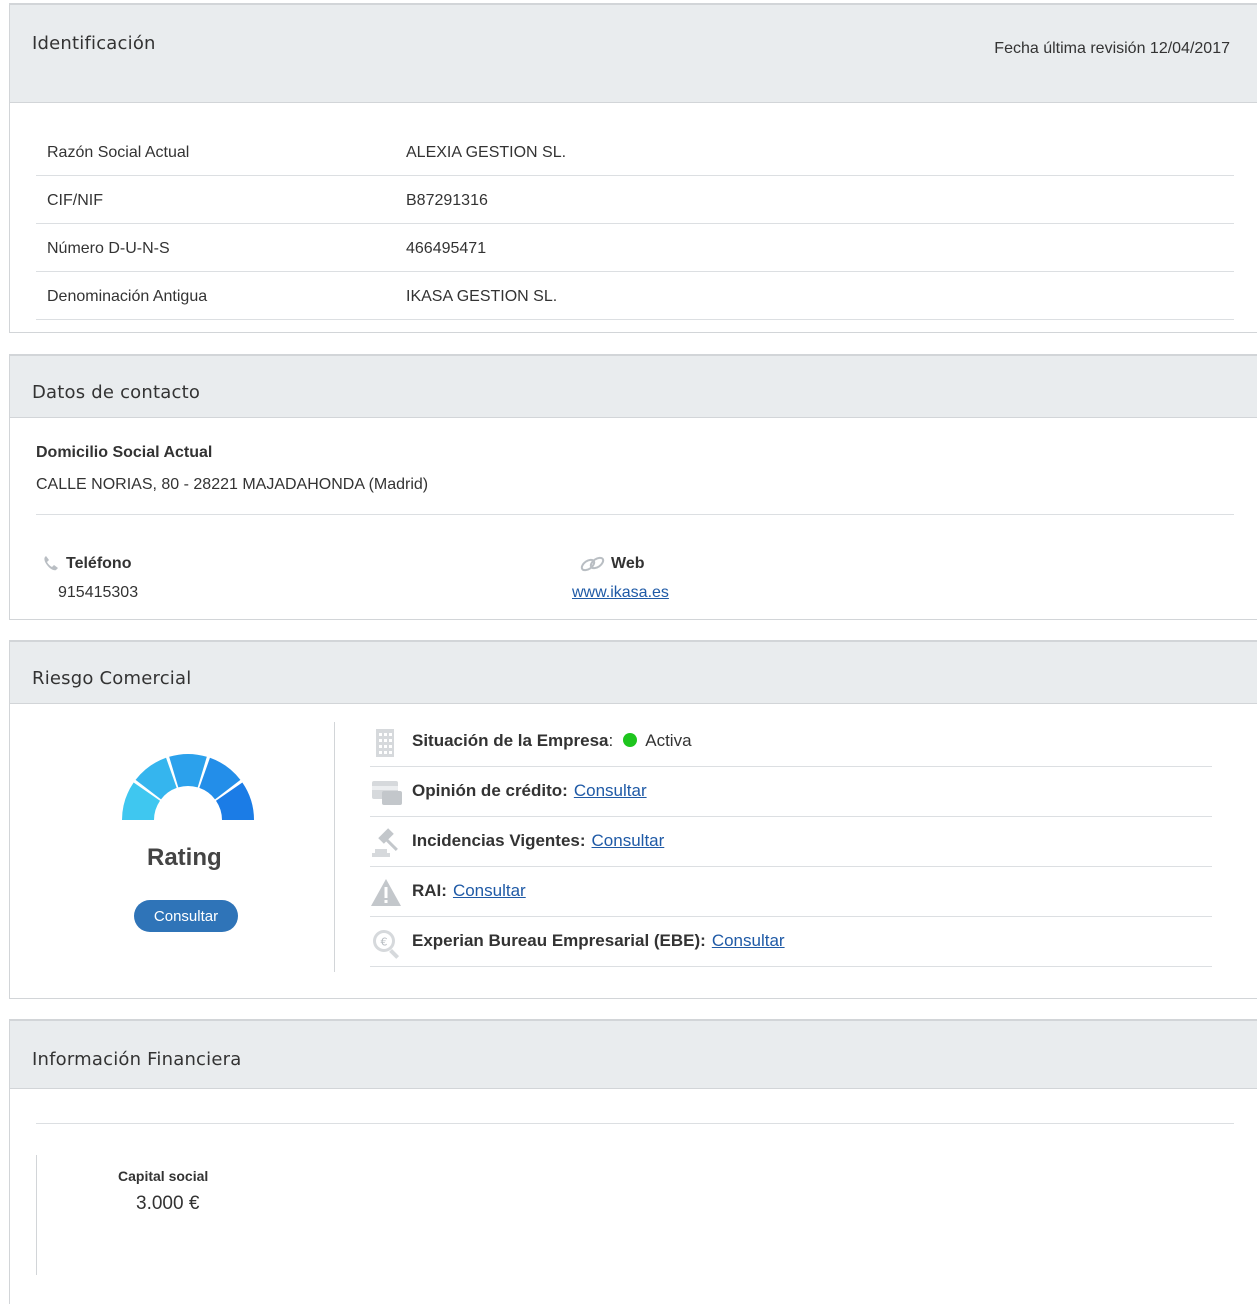 This screenshot has width=1257, height=1304. I want to click on row-value: IKASA GESTION SL., so click(482, 296).